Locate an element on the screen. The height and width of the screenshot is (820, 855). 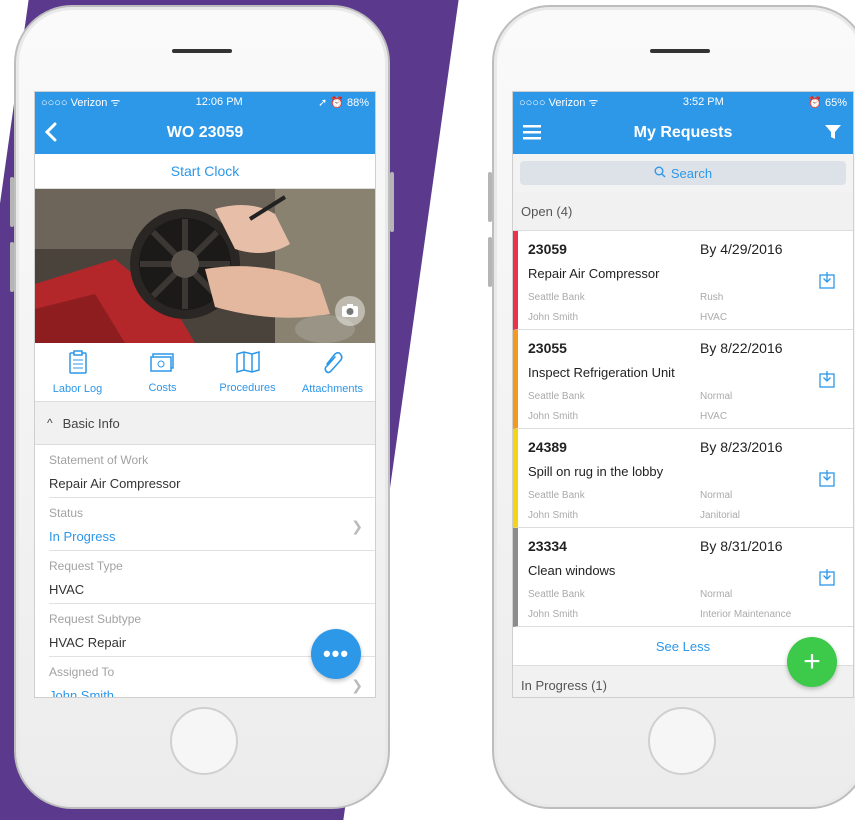
tab-label: Procedures is located at coordinates (247, 387).